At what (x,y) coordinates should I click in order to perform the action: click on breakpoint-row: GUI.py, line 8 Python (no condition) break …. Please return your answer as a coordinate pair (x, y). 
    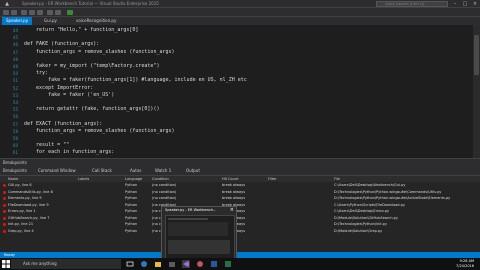
    Looking at the image, I should click on (240, 185).